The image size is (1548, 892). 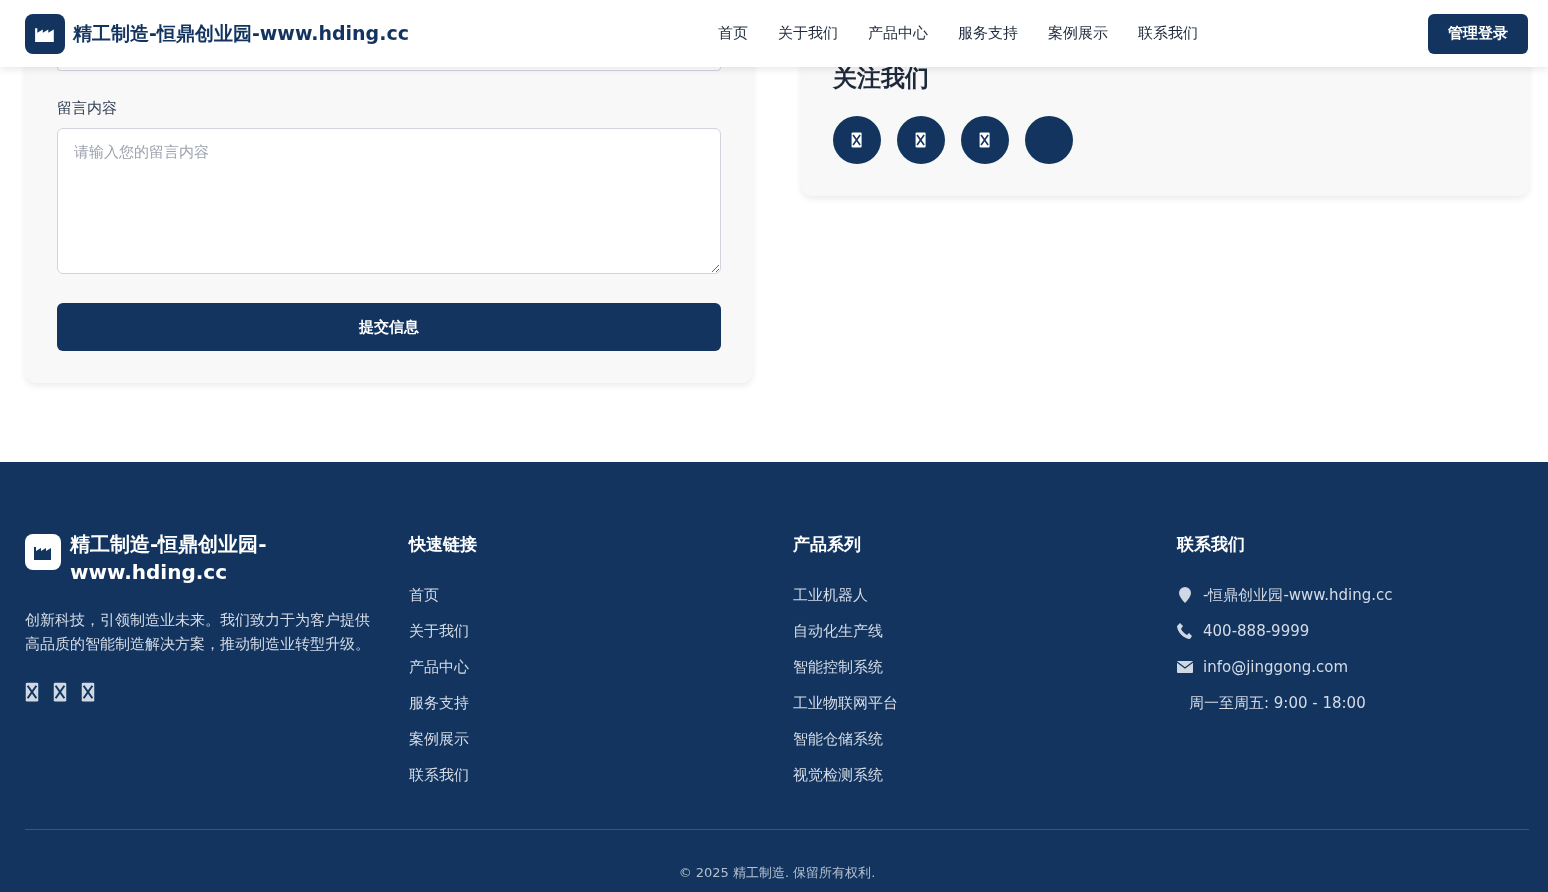 What do you see at coordinates (87, 108) in the screenshot?
I see `field-label: 留言内容` at bounding box center [87, 108].